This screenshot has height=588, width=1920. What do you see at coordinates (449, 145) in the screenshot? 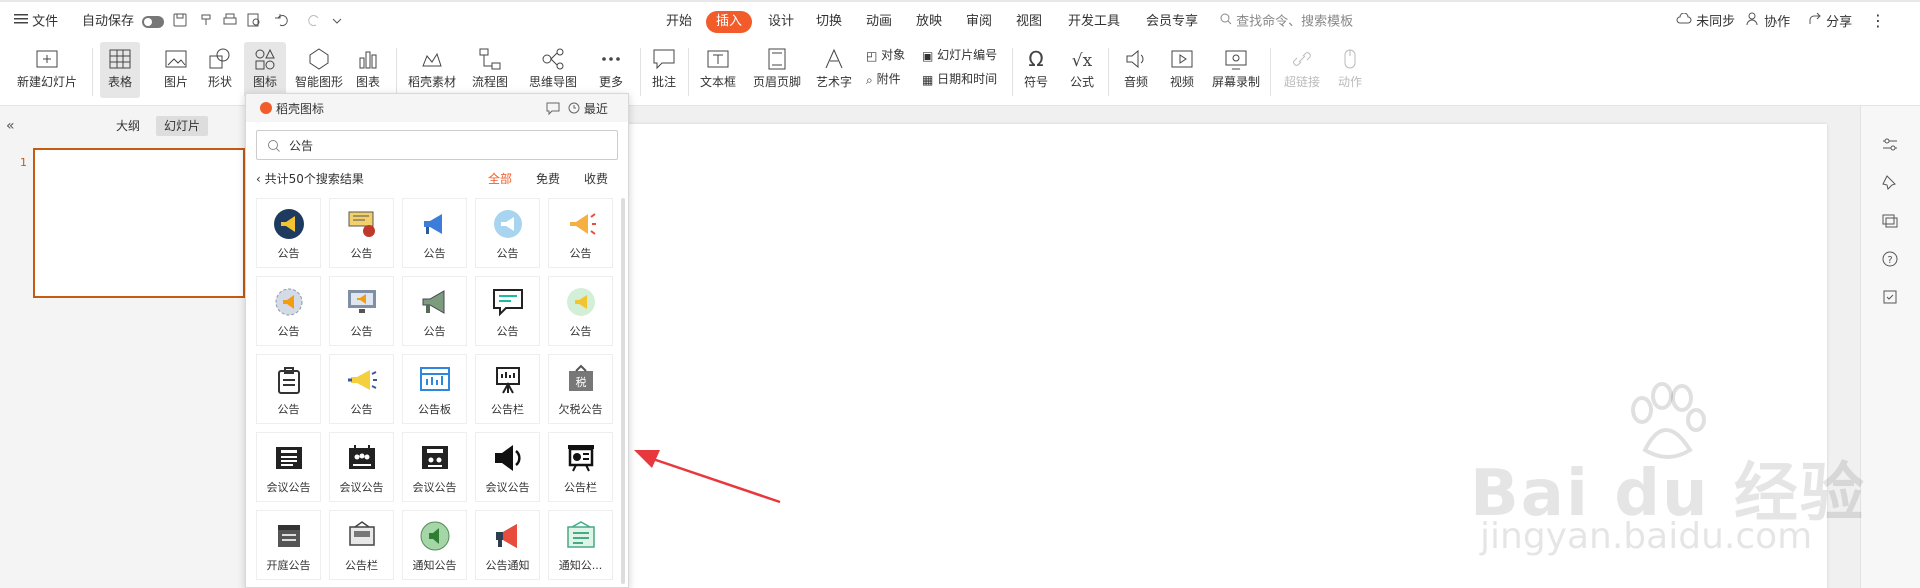
I see `icon-search-input` at bounding box center [449, 145].